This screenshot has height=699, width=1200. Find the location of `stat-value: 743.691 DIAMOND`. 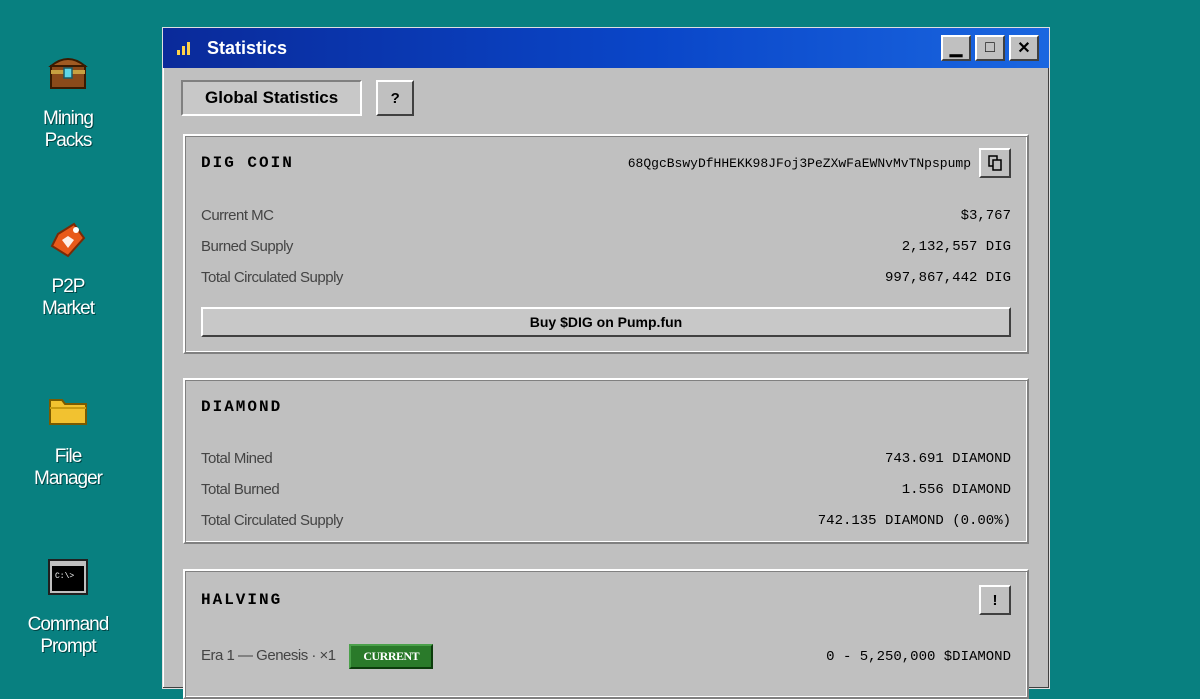

stat-value: 743.691 DIAMOND is located at coordinates (947, 458).